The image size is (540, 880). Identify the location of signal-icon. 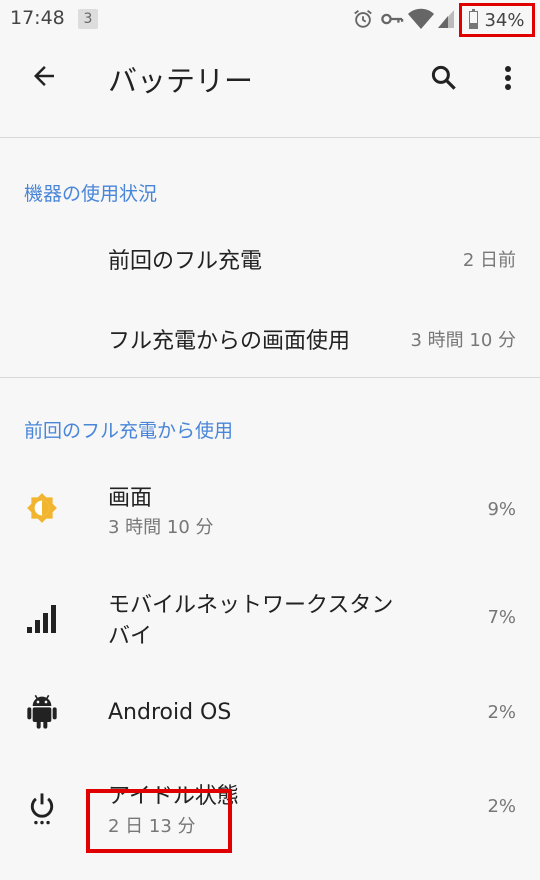
(446, 19).